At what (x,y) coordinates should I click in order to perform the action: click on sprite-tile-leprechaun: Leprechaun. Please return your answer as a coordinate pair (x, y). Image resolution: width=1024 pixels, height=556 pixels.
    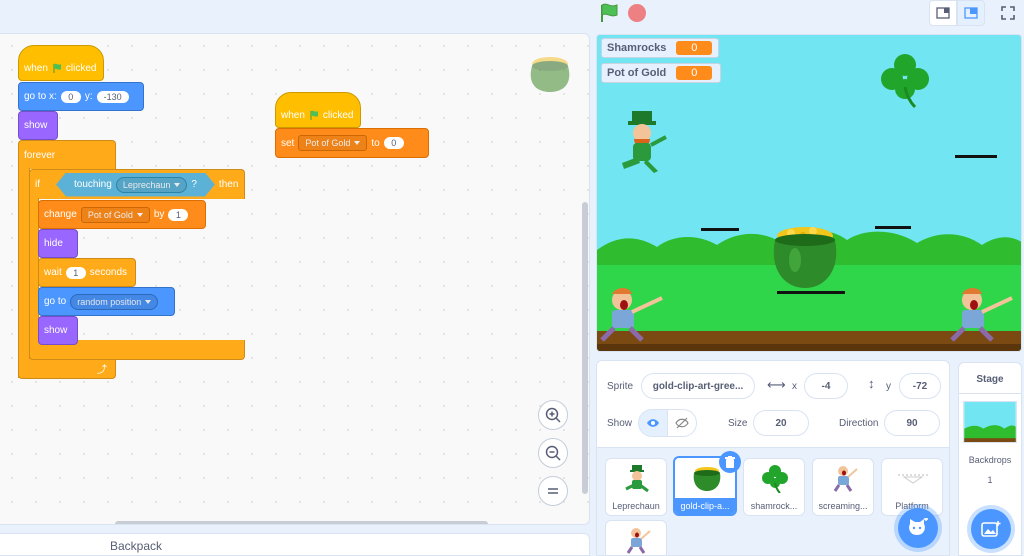
    Looking at the image, I should click on (636, 487).